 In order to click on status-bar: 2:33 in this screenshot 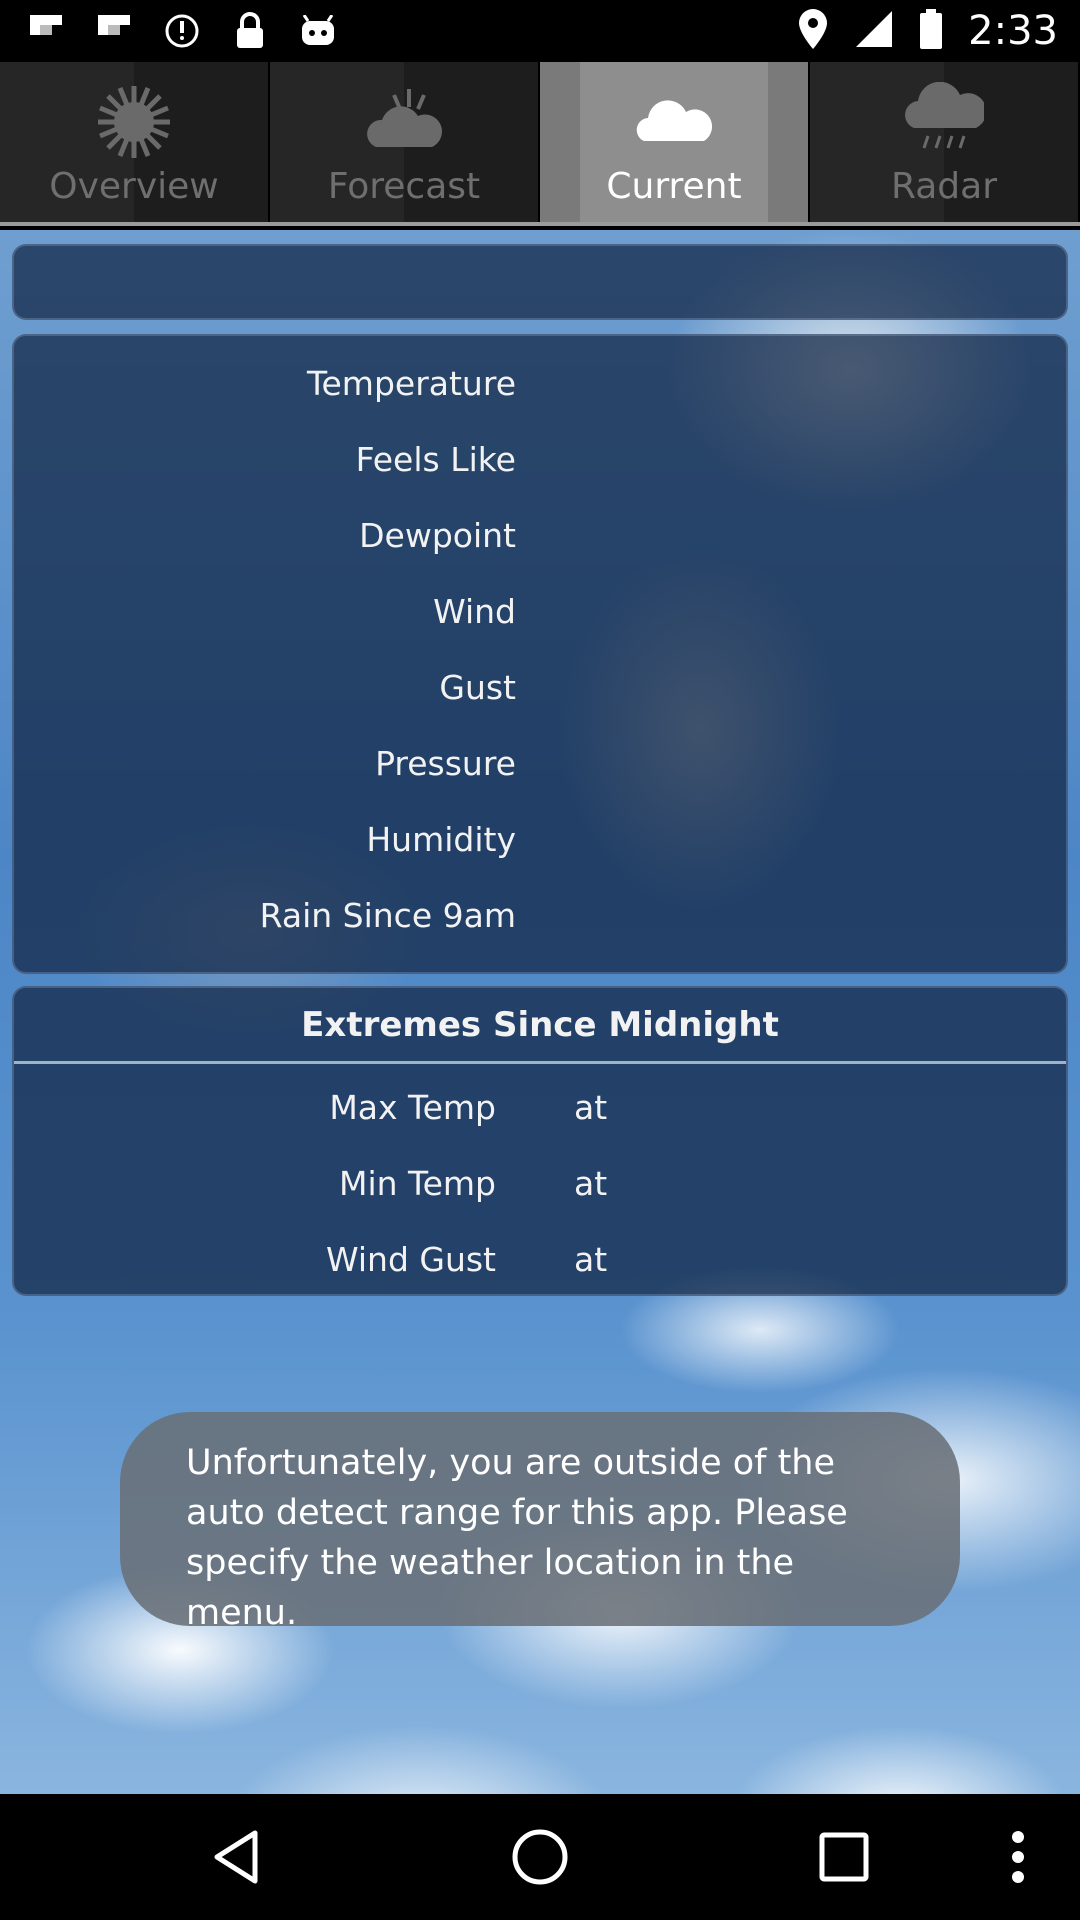, I will do `click(540, 31)`.